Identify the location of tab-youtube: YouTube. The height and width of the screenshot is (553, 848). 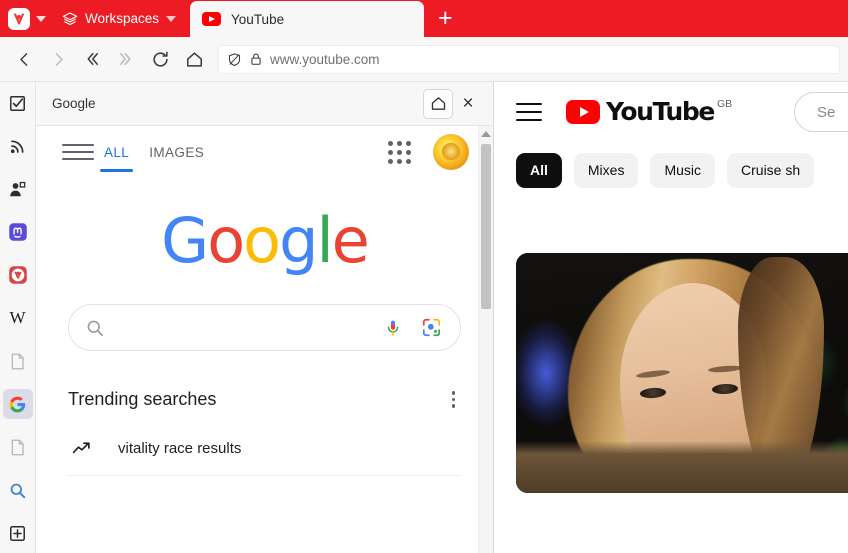
(307, 19).